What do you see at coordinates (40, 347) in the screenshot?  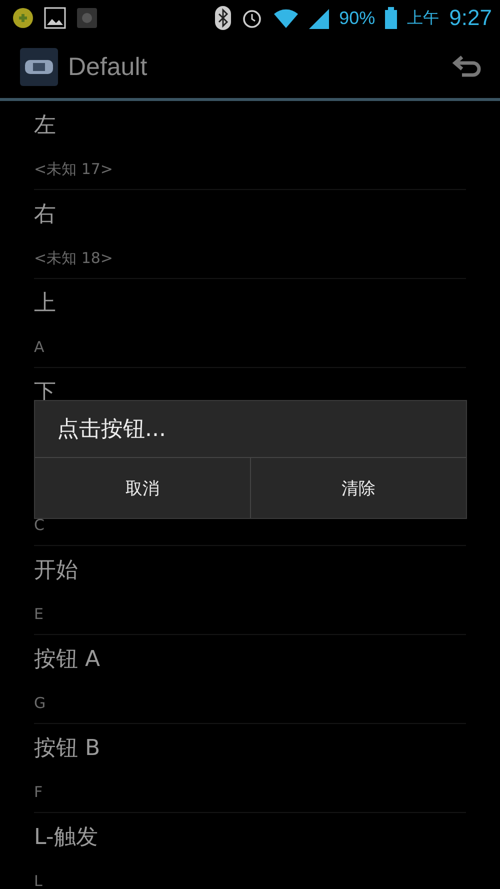 I see `setting-value: A` at bounding box center [40, 347].